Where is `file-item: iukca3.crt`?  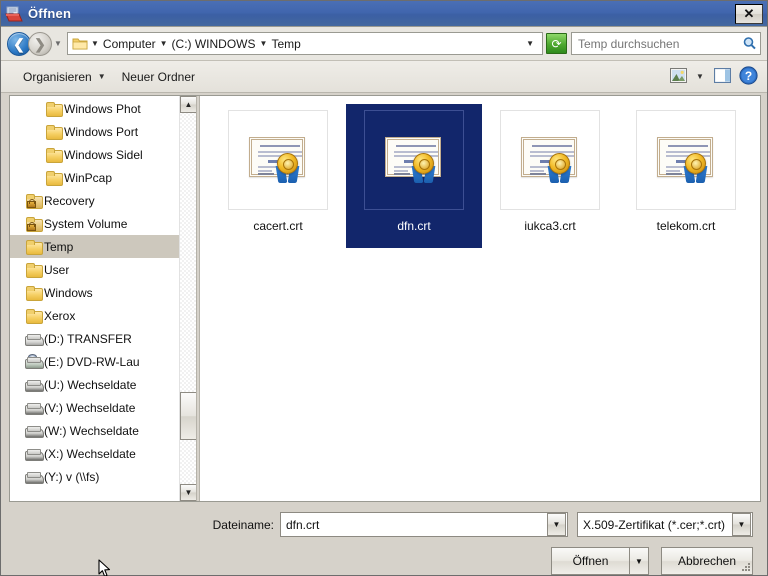 file-item: iukca3.crt is located at coordinates (550, 176).